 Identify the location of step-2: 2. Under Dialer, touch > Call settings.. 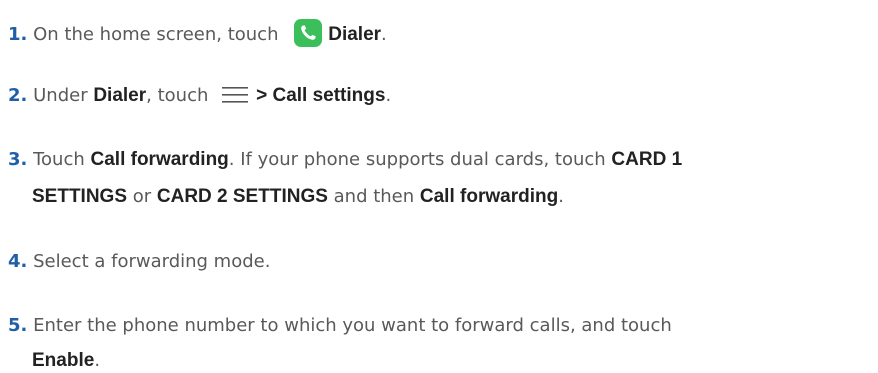
(199, 96).